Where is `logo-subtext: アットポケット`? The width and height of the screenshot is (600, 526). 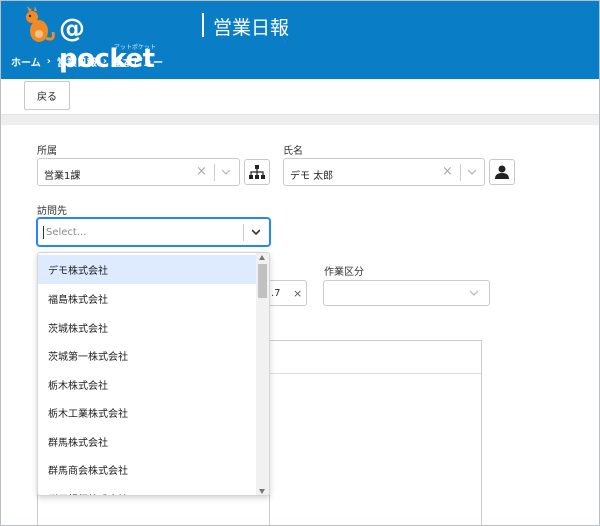
logo-subtext: アットポケット is located at coordinates (135, 47).